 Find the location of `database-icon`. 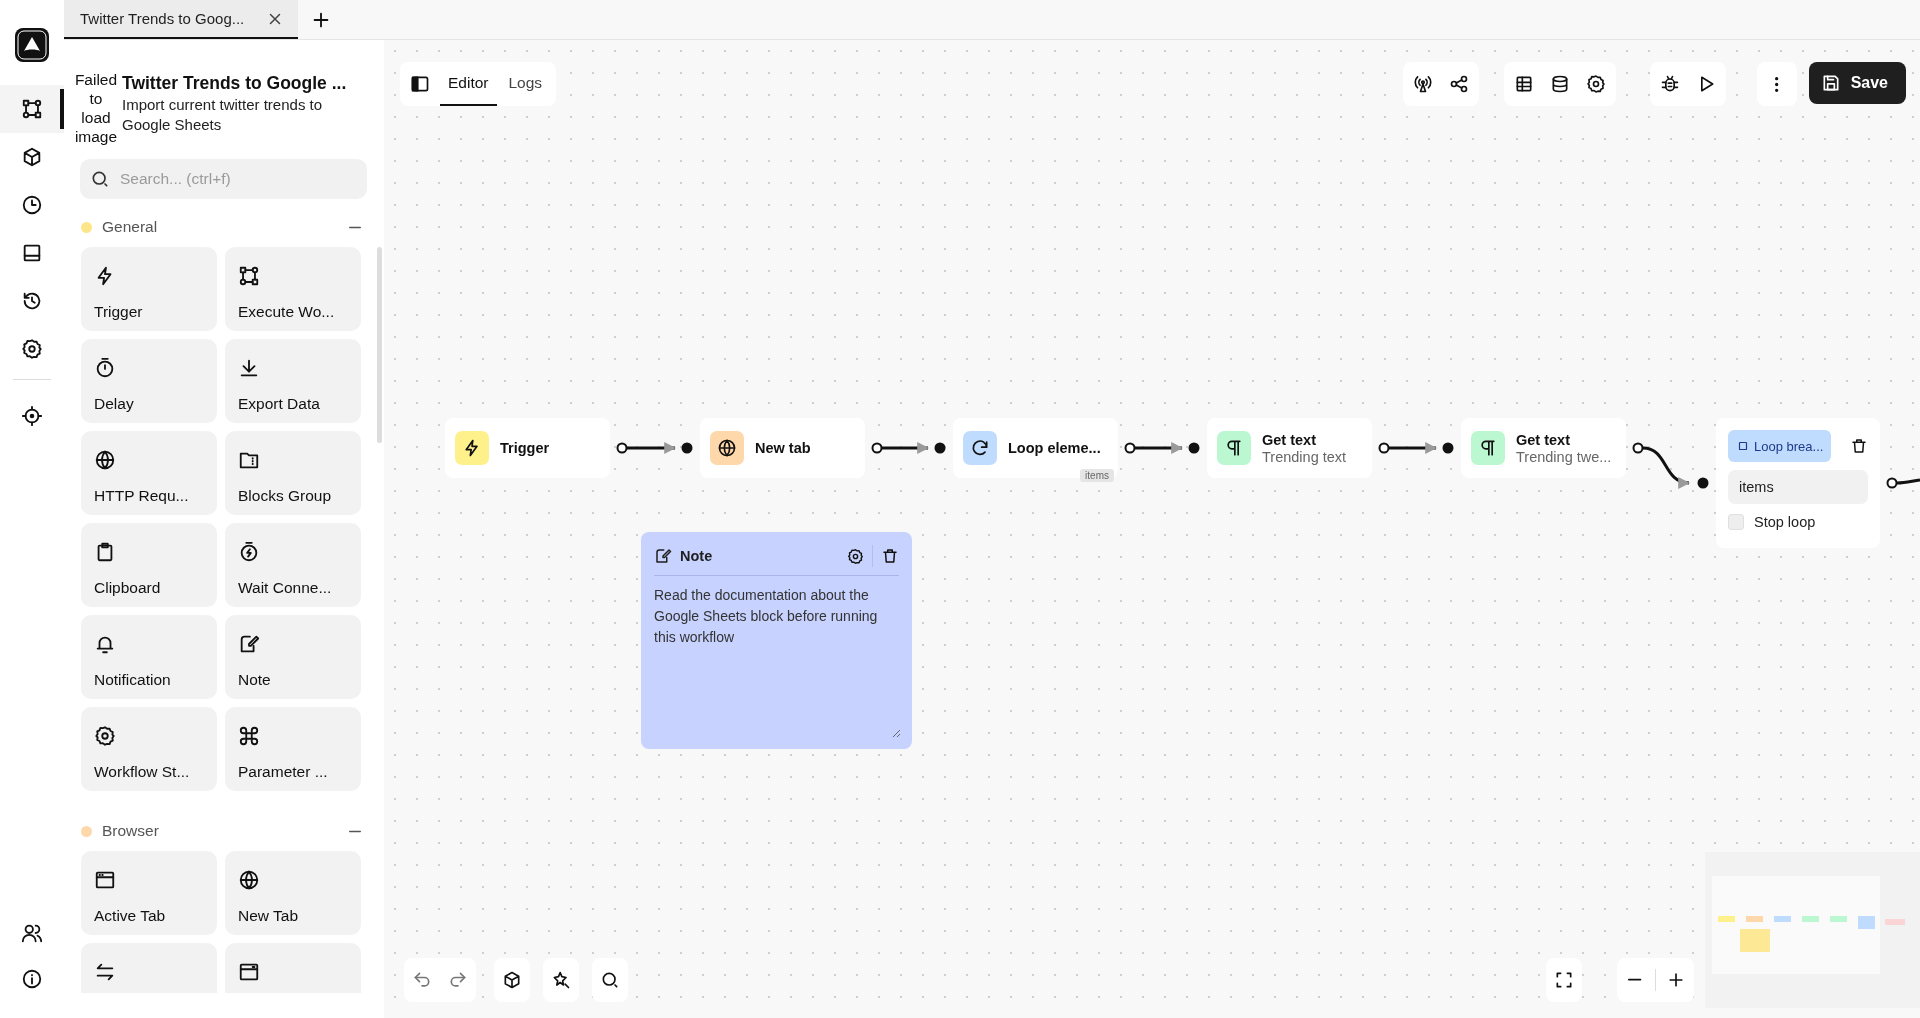

database-icon is located at coordinates (1560, 84).